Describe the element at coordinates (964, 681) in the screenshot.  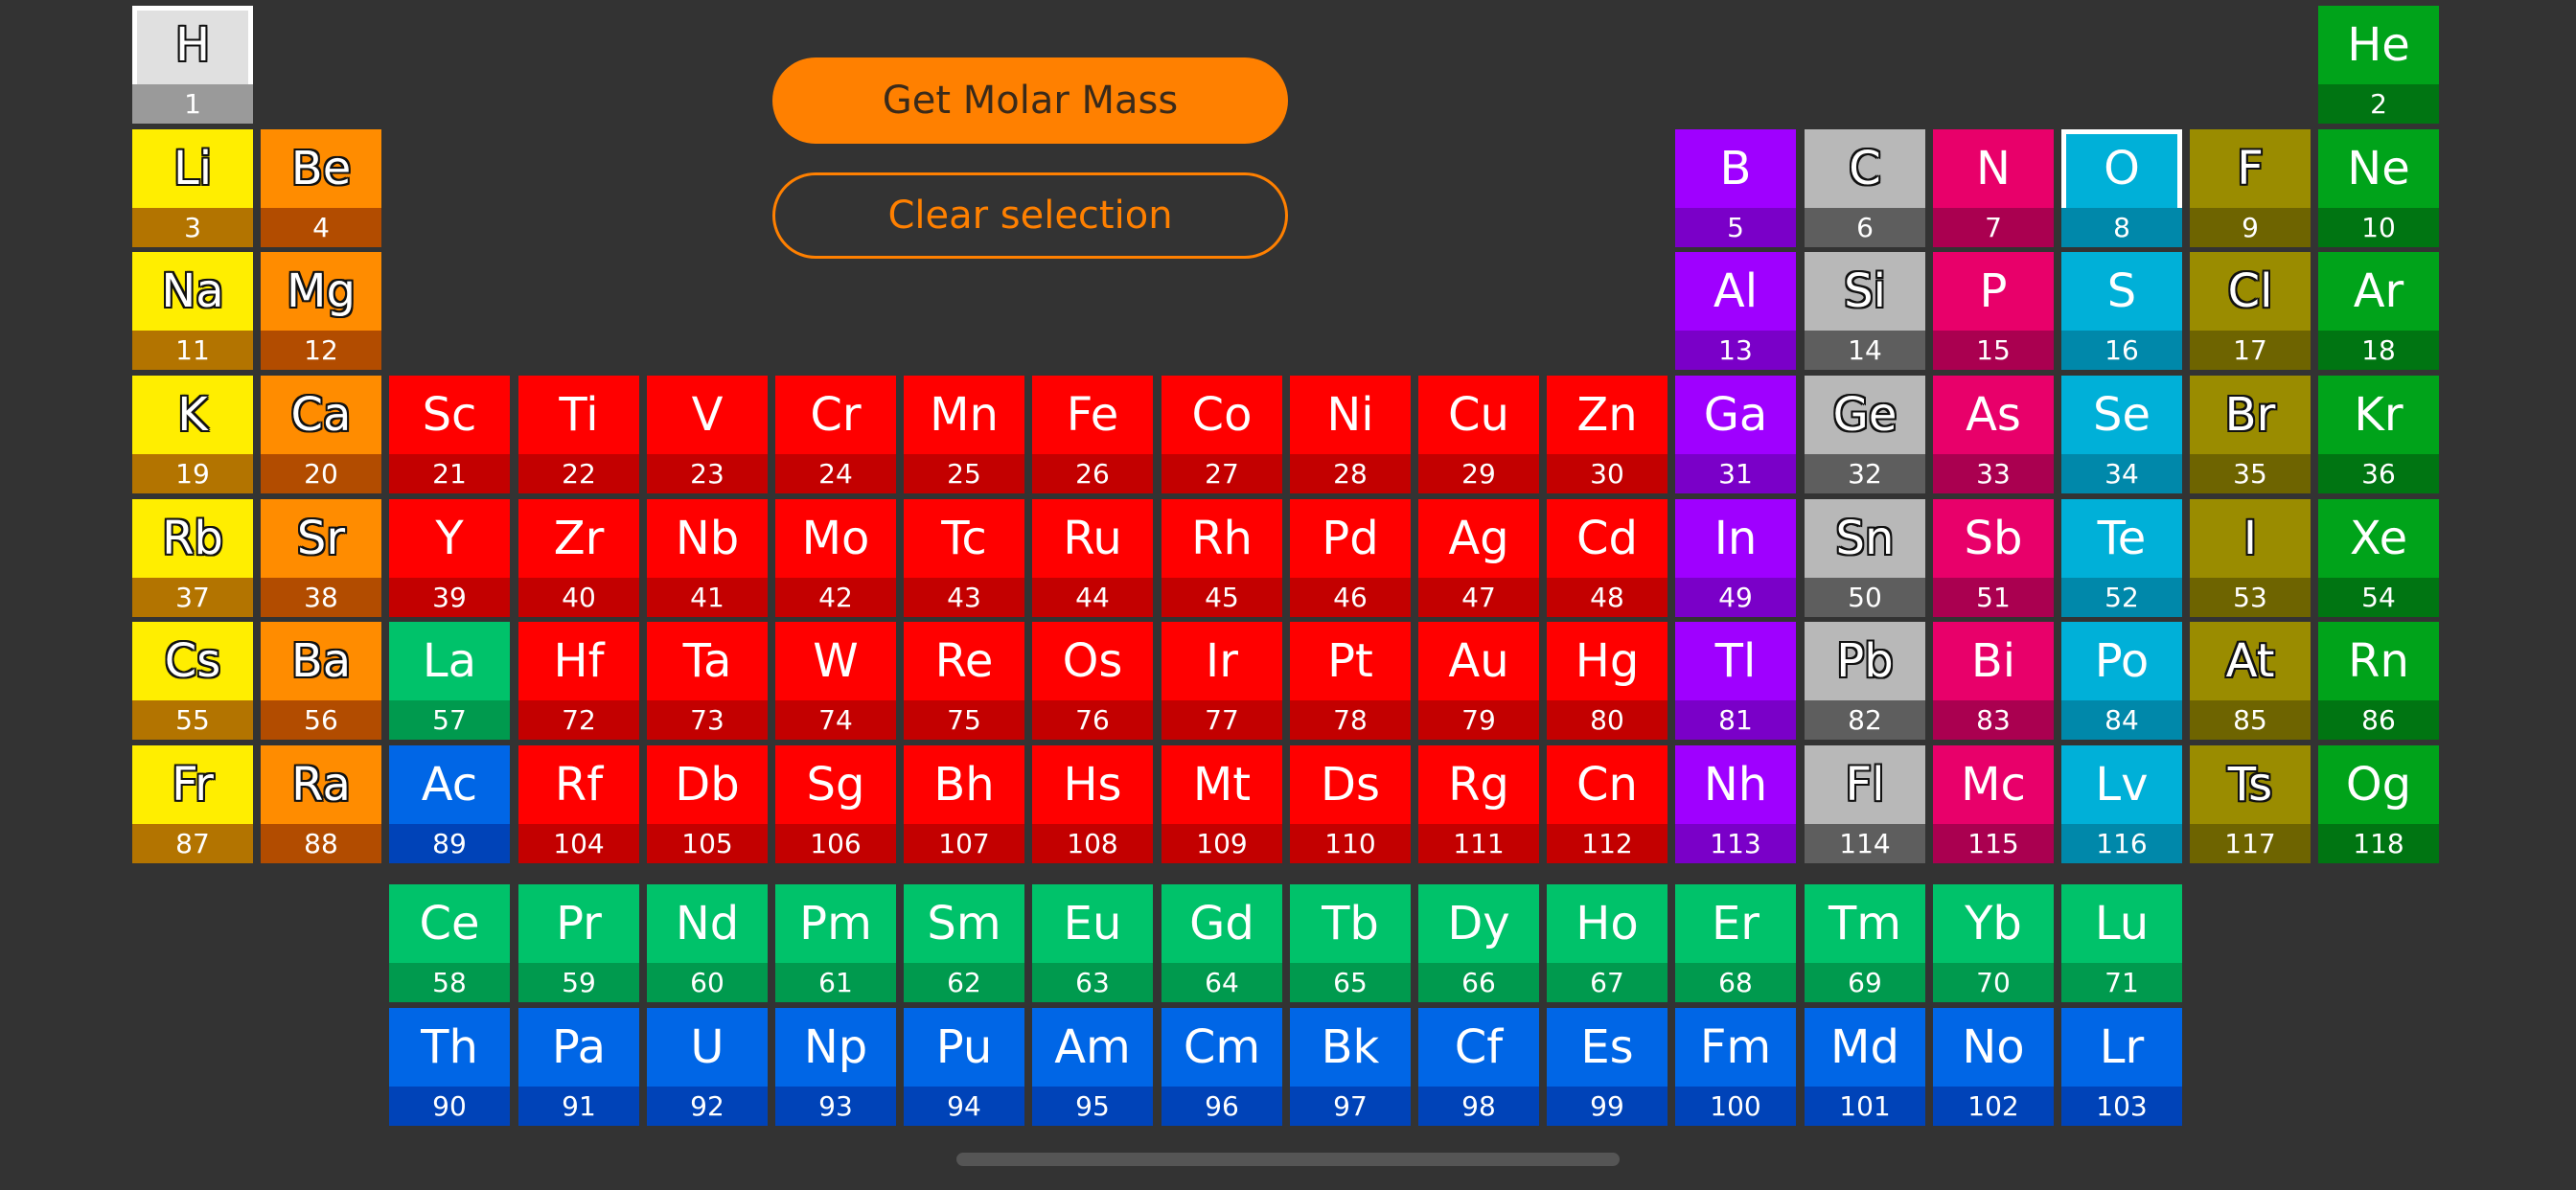
I see `element-tile-re: Re 75` at that location.